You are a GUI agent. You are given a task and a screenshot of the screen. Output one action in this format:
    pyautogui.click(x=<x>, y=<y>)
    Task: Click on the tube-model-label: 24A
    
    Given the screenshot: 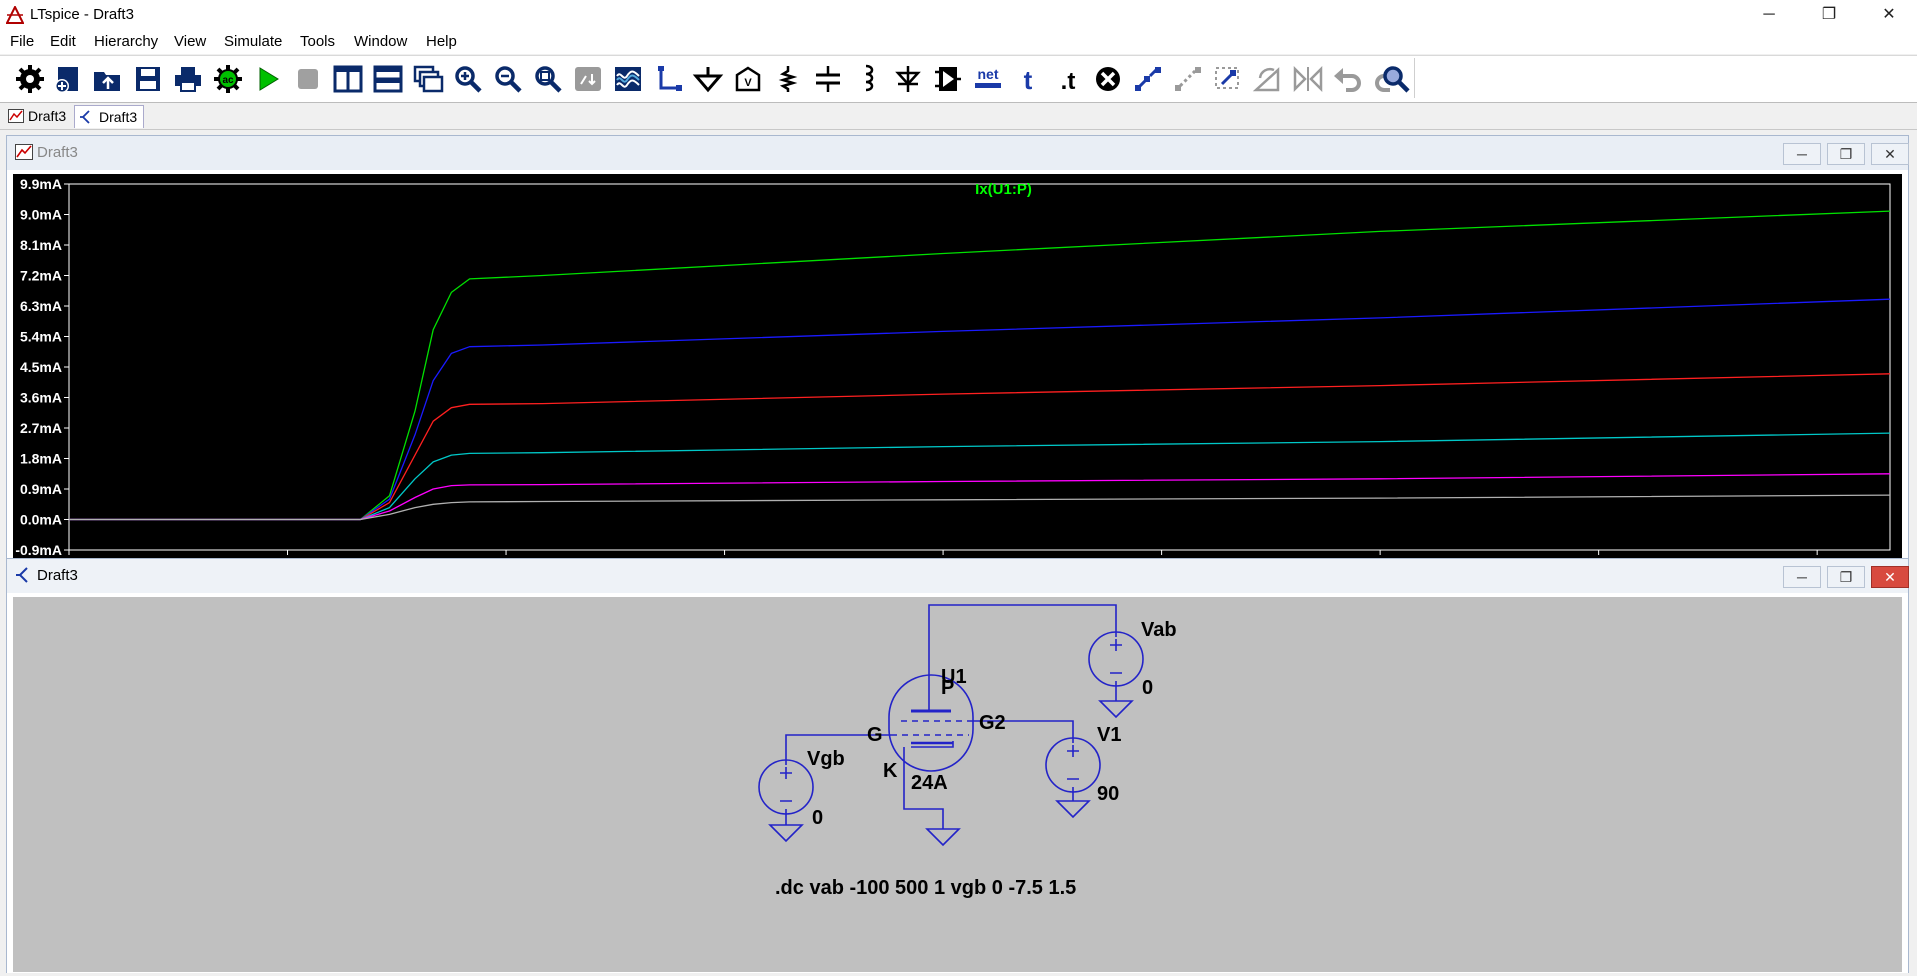 What is the action you would take?
    pyautogui.click(x=929, y=783)
    